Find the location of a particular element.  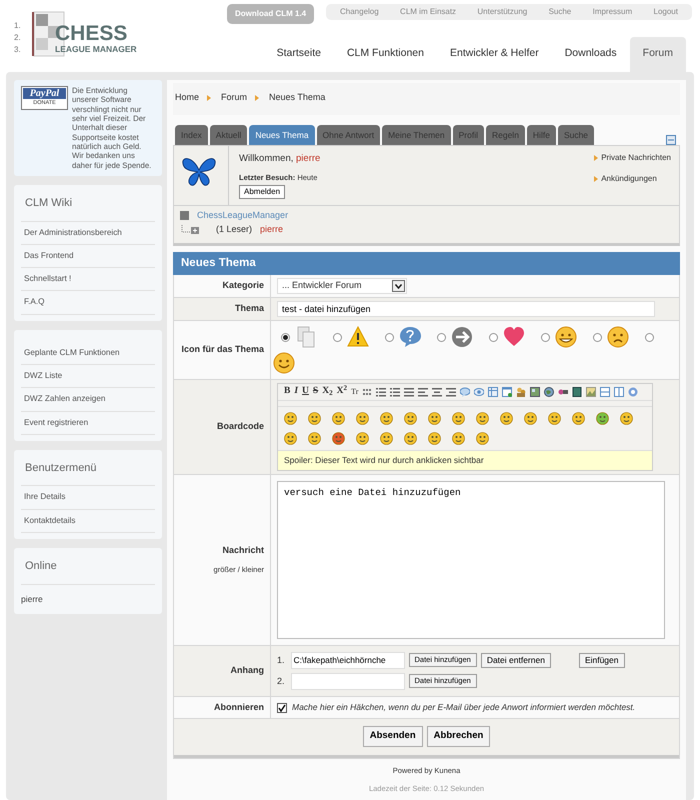

sidebar-link: F.A.Q is located at coordinates (88, 303).